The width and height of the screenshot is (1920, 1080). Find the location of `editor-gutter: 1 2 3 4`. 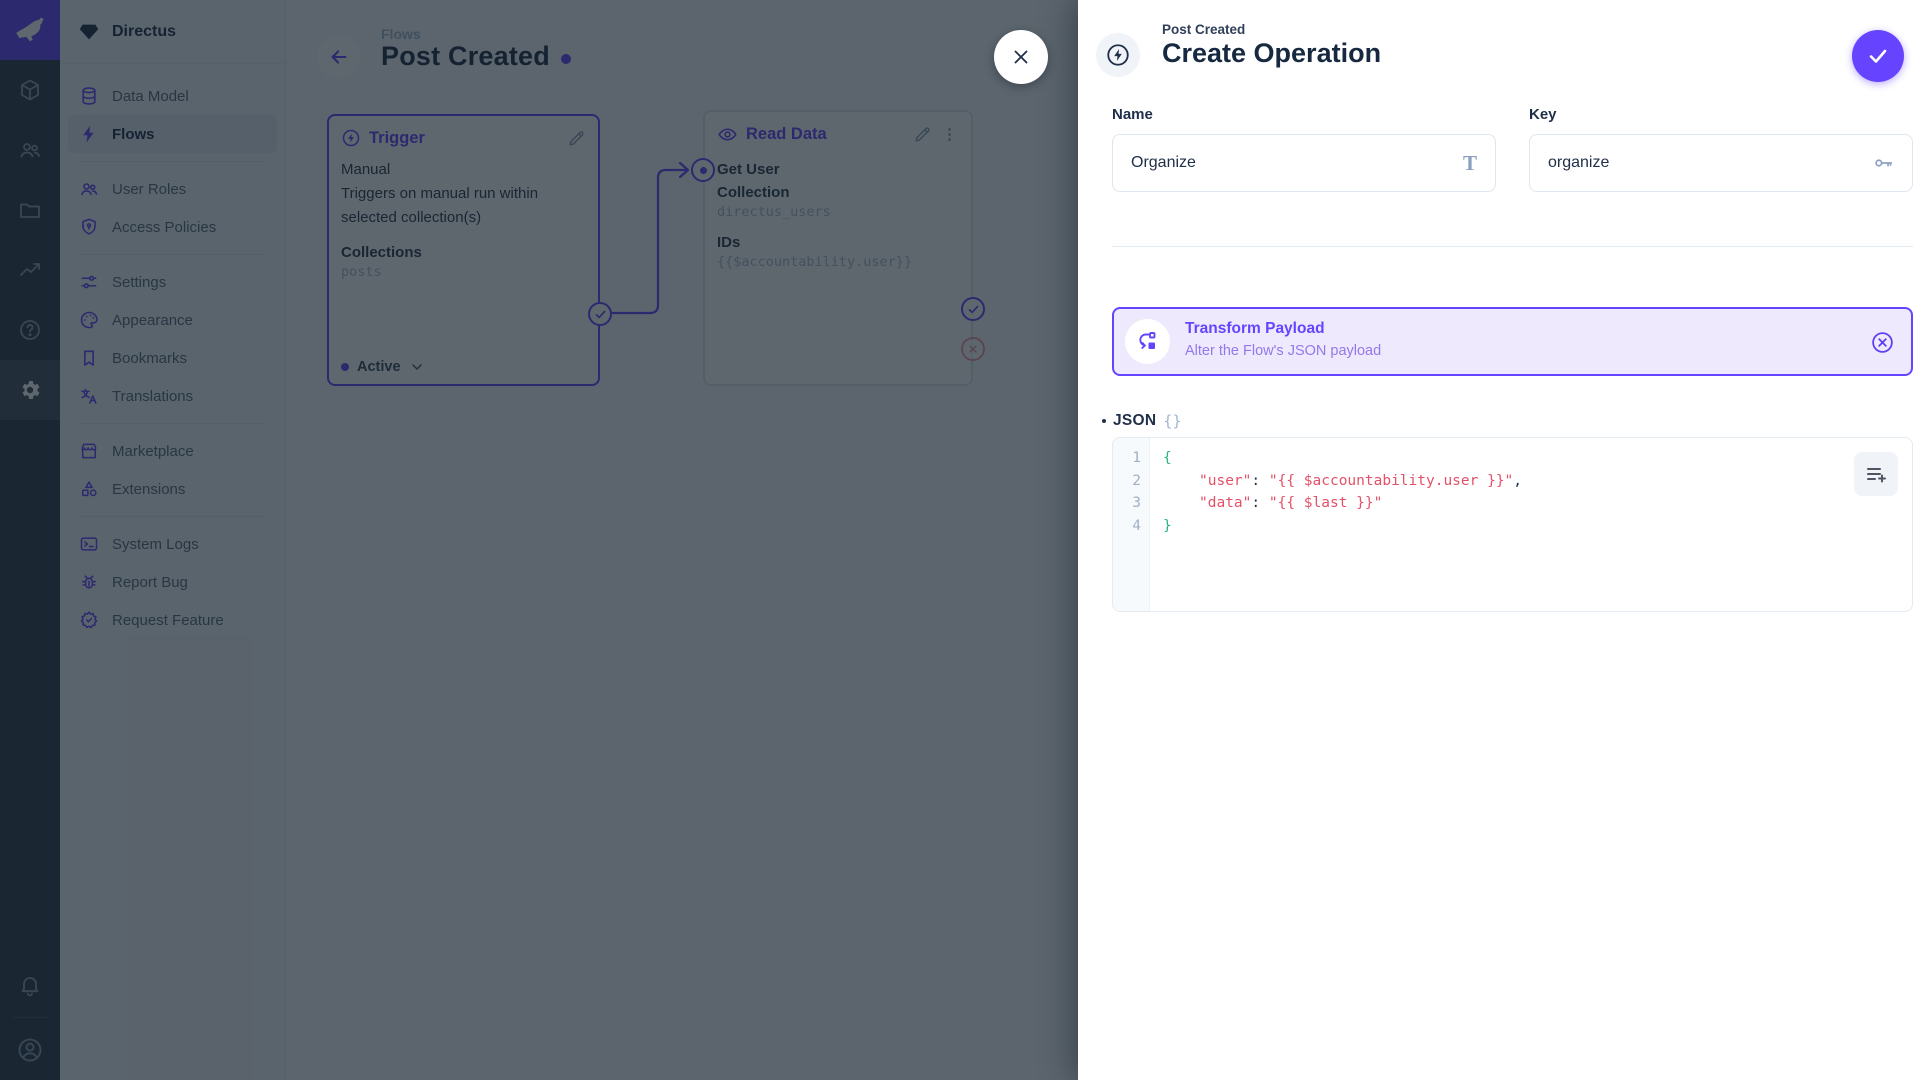

editor-gutter: 1 2 3 4 is located at coordinates (1131, 524).